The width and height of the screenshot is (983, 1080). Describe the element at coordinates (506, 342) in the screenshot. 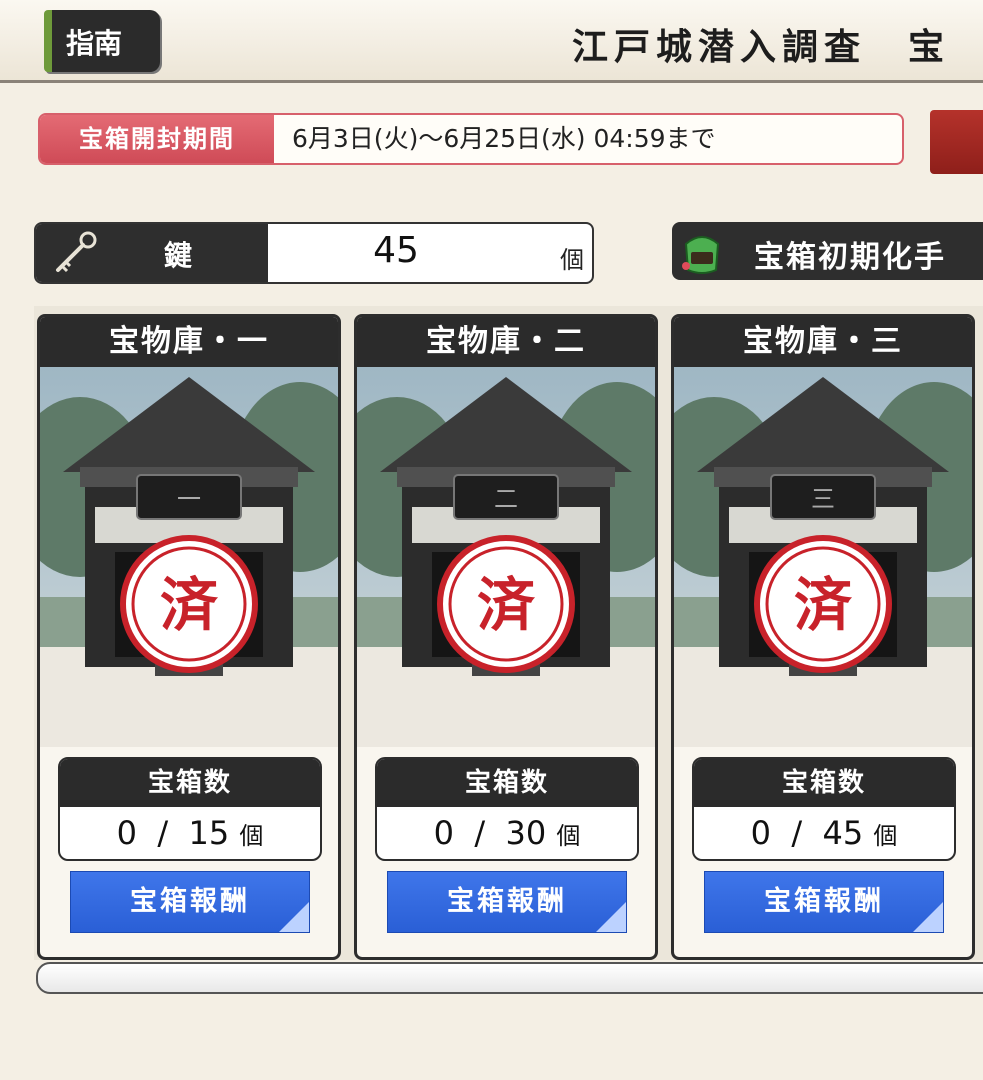

I see `vault-title: 宝物庫・二` at that location.